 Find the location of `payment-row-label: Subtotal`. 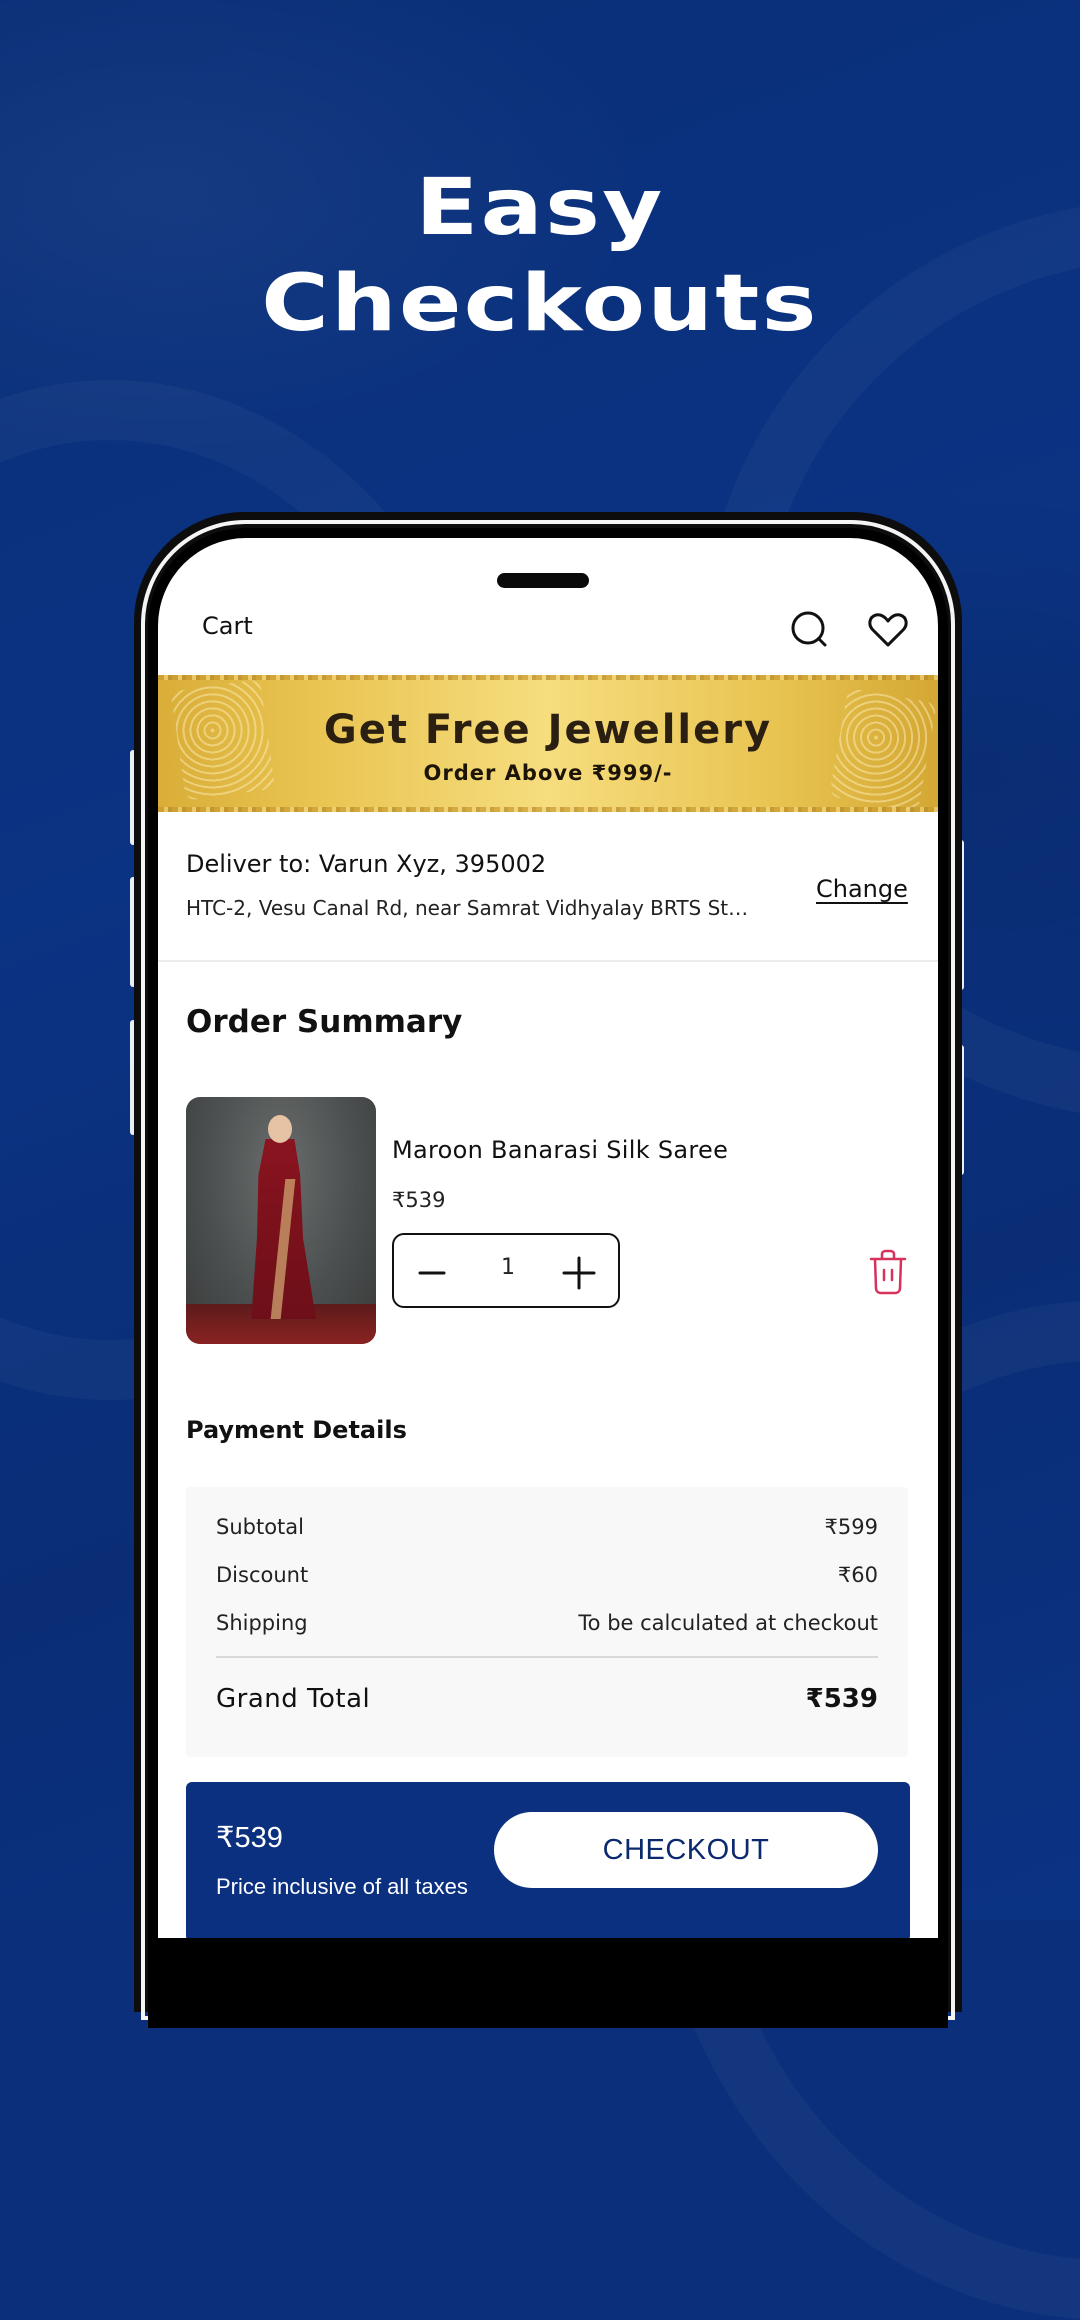

payment-row-label: Subtotal is located at coordinates (260, 1527).